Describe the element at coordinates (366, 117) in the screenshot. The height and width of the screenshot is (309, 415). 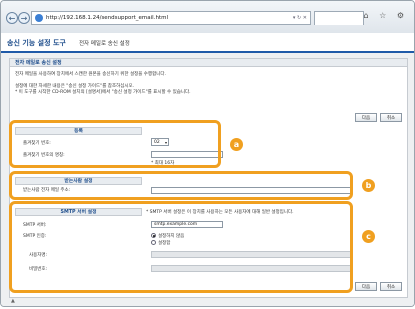
I see `next-button-top: 다음` at that location.